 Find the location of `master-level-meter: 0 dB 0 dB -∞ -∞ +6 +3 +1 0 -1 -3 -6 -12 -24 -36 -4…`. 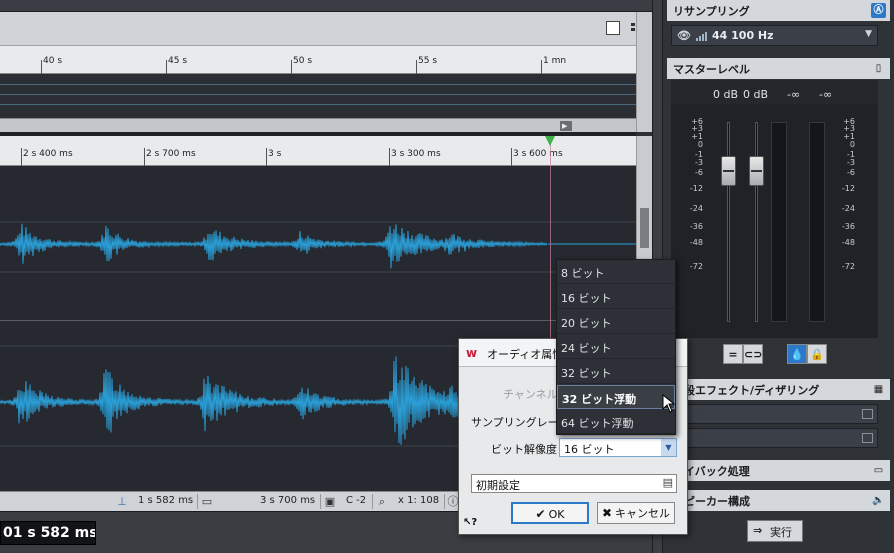

master-level-meter: 0 dB 0 dB -∞ -∞ +6 +3 +1 0 -1 -3 -6 -12 -24 -36 -4… is located at coordinates (774, 209).